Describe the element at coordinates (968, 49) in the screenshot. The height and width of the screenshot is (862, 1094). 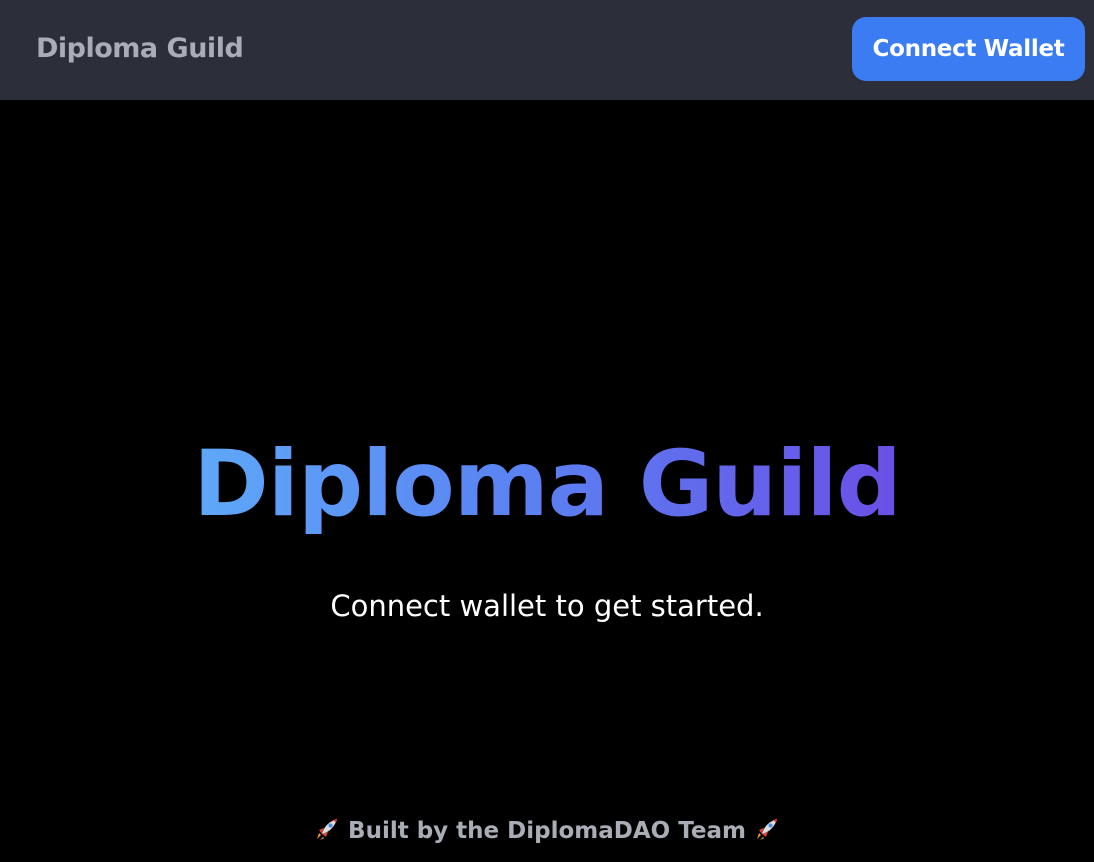
I see `connect-wallet-button: Connect Wallet` at that location.